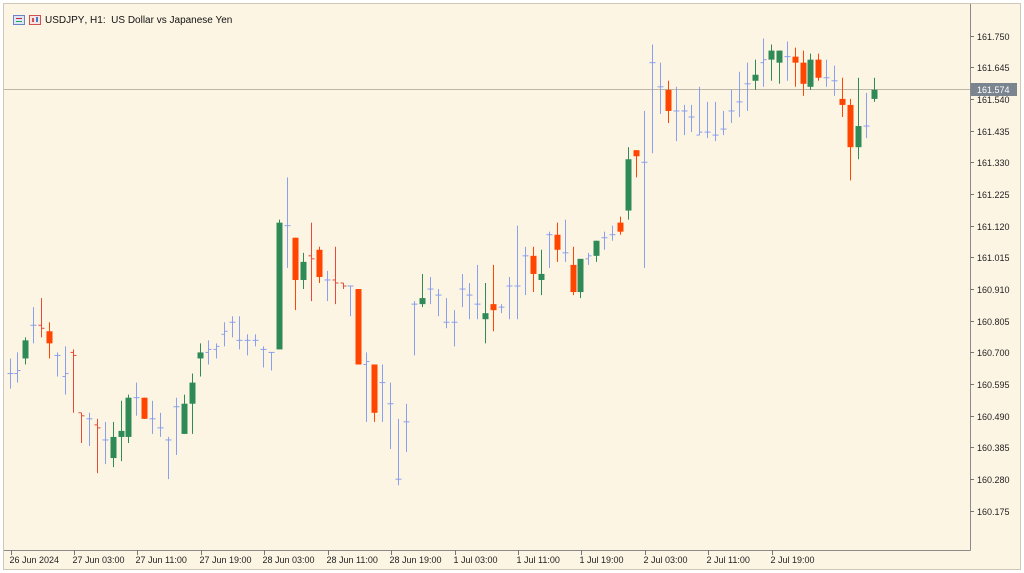 The height and width of the screenshot is (573, 1024). Describe the element at coordinates (993, 322) in the screenshot. I see `price-label: 160.805` at that location.